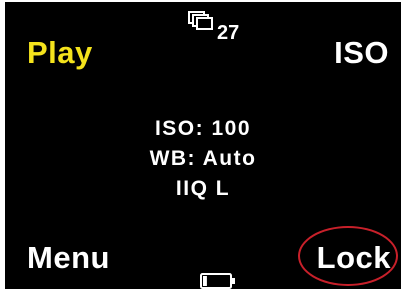  I want to click on white-balance-setting-value: WB: Auto, so click(203, 158).